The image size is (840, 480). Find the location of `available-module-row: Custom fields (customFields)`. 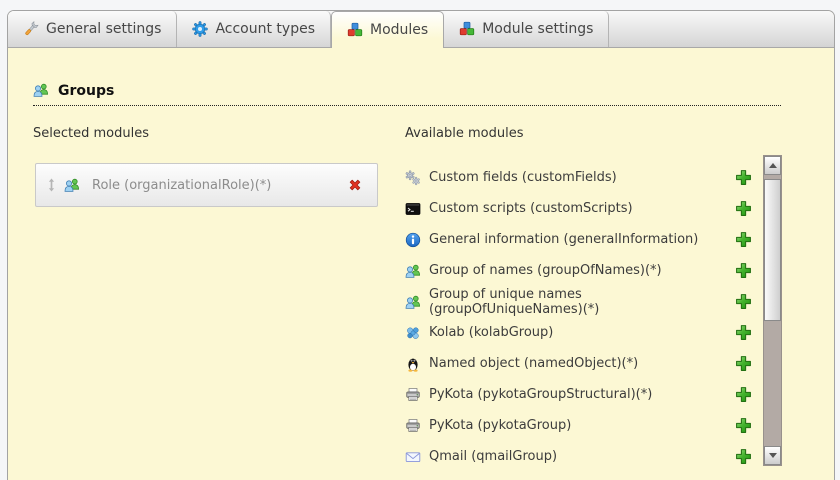

available-module-row: Custom fields (customFields) is located at coordinates (580, 177).